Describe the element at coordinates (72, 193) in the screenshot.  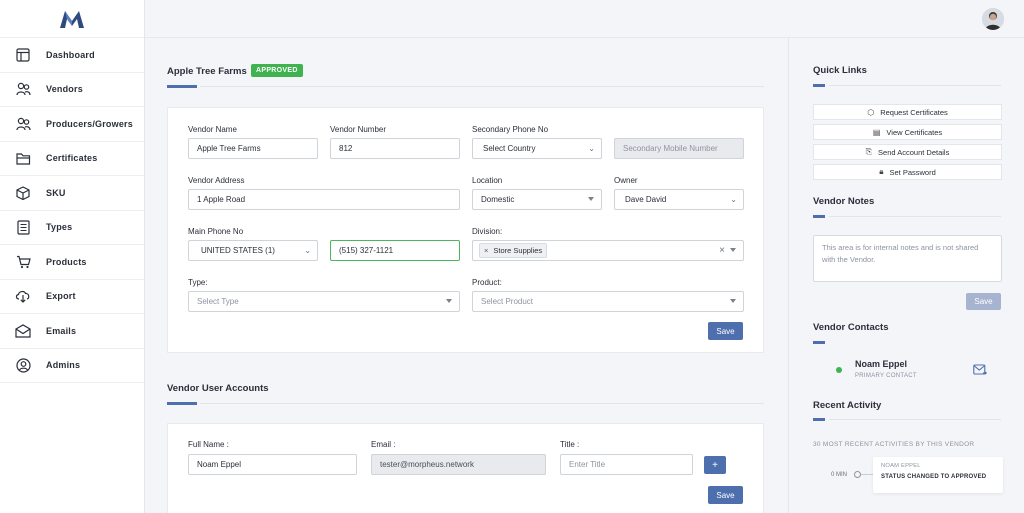
I see `sidebar-item-sku: SKU` at that location.